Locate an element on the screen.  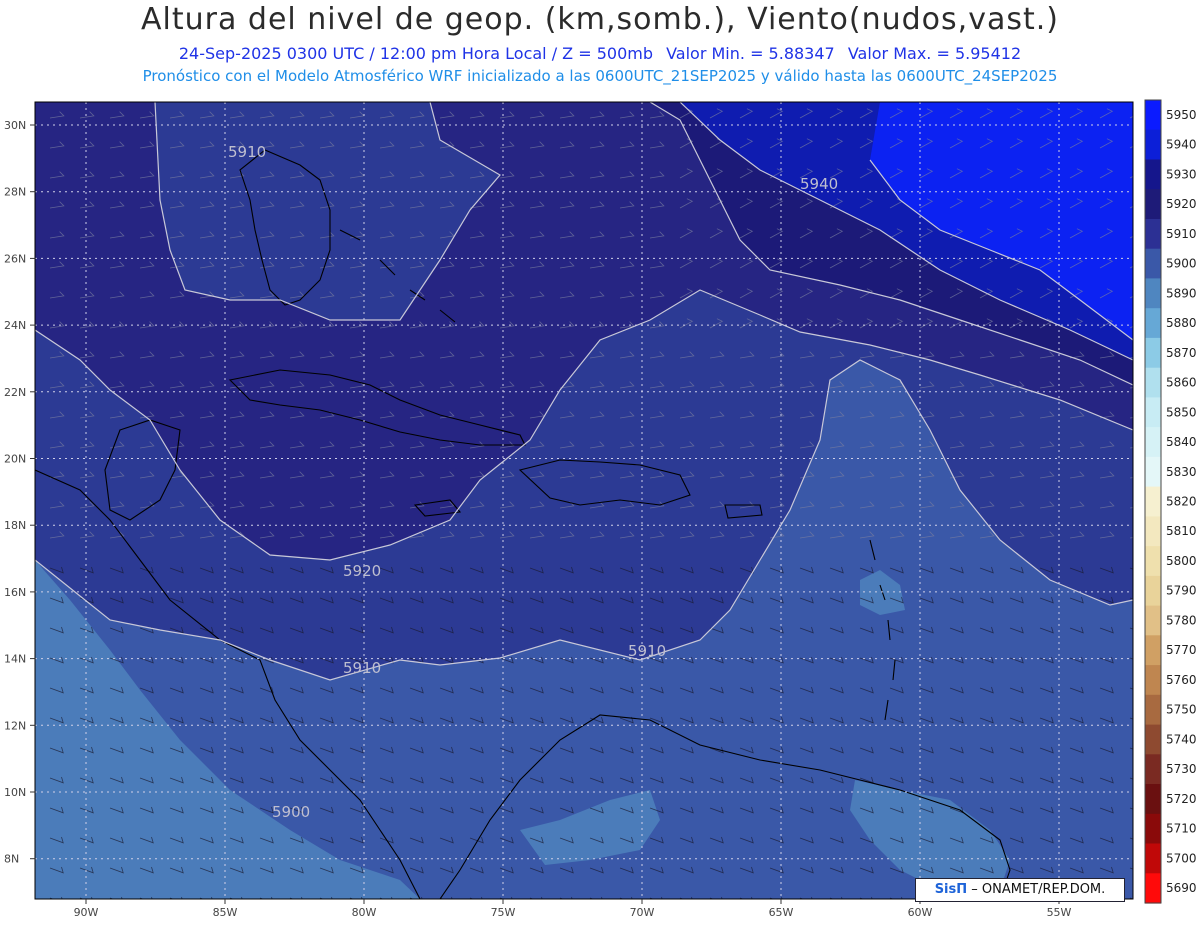
credit-box: SisΠ – ONAMET/REP.DOM. is located at coordinates (1020, 890).